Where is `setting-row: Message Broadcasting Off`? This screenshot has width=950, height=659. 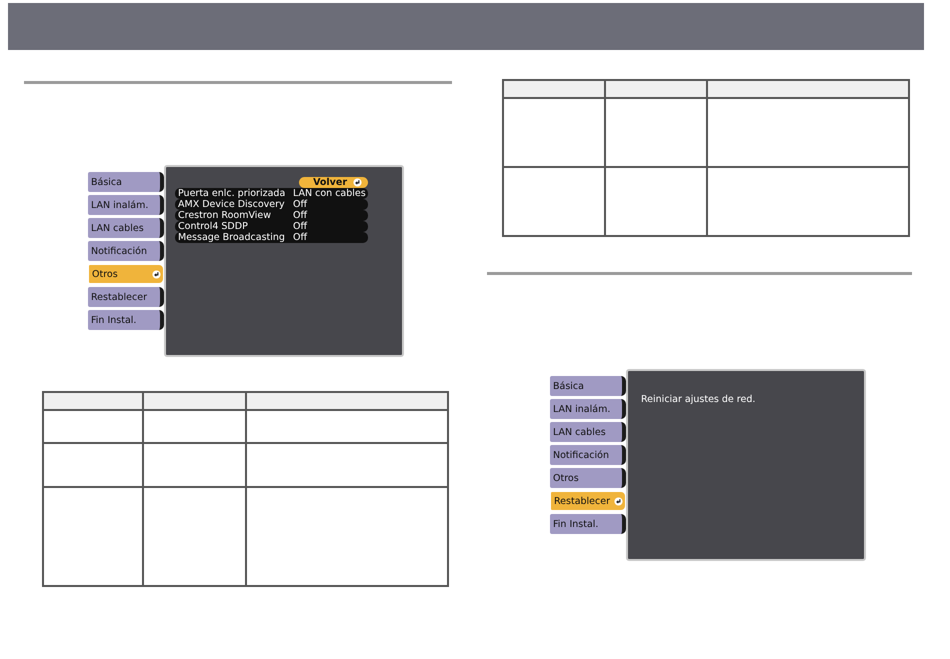 setting-row: Message Broadcasting Off is located at coordinates (271, 237).